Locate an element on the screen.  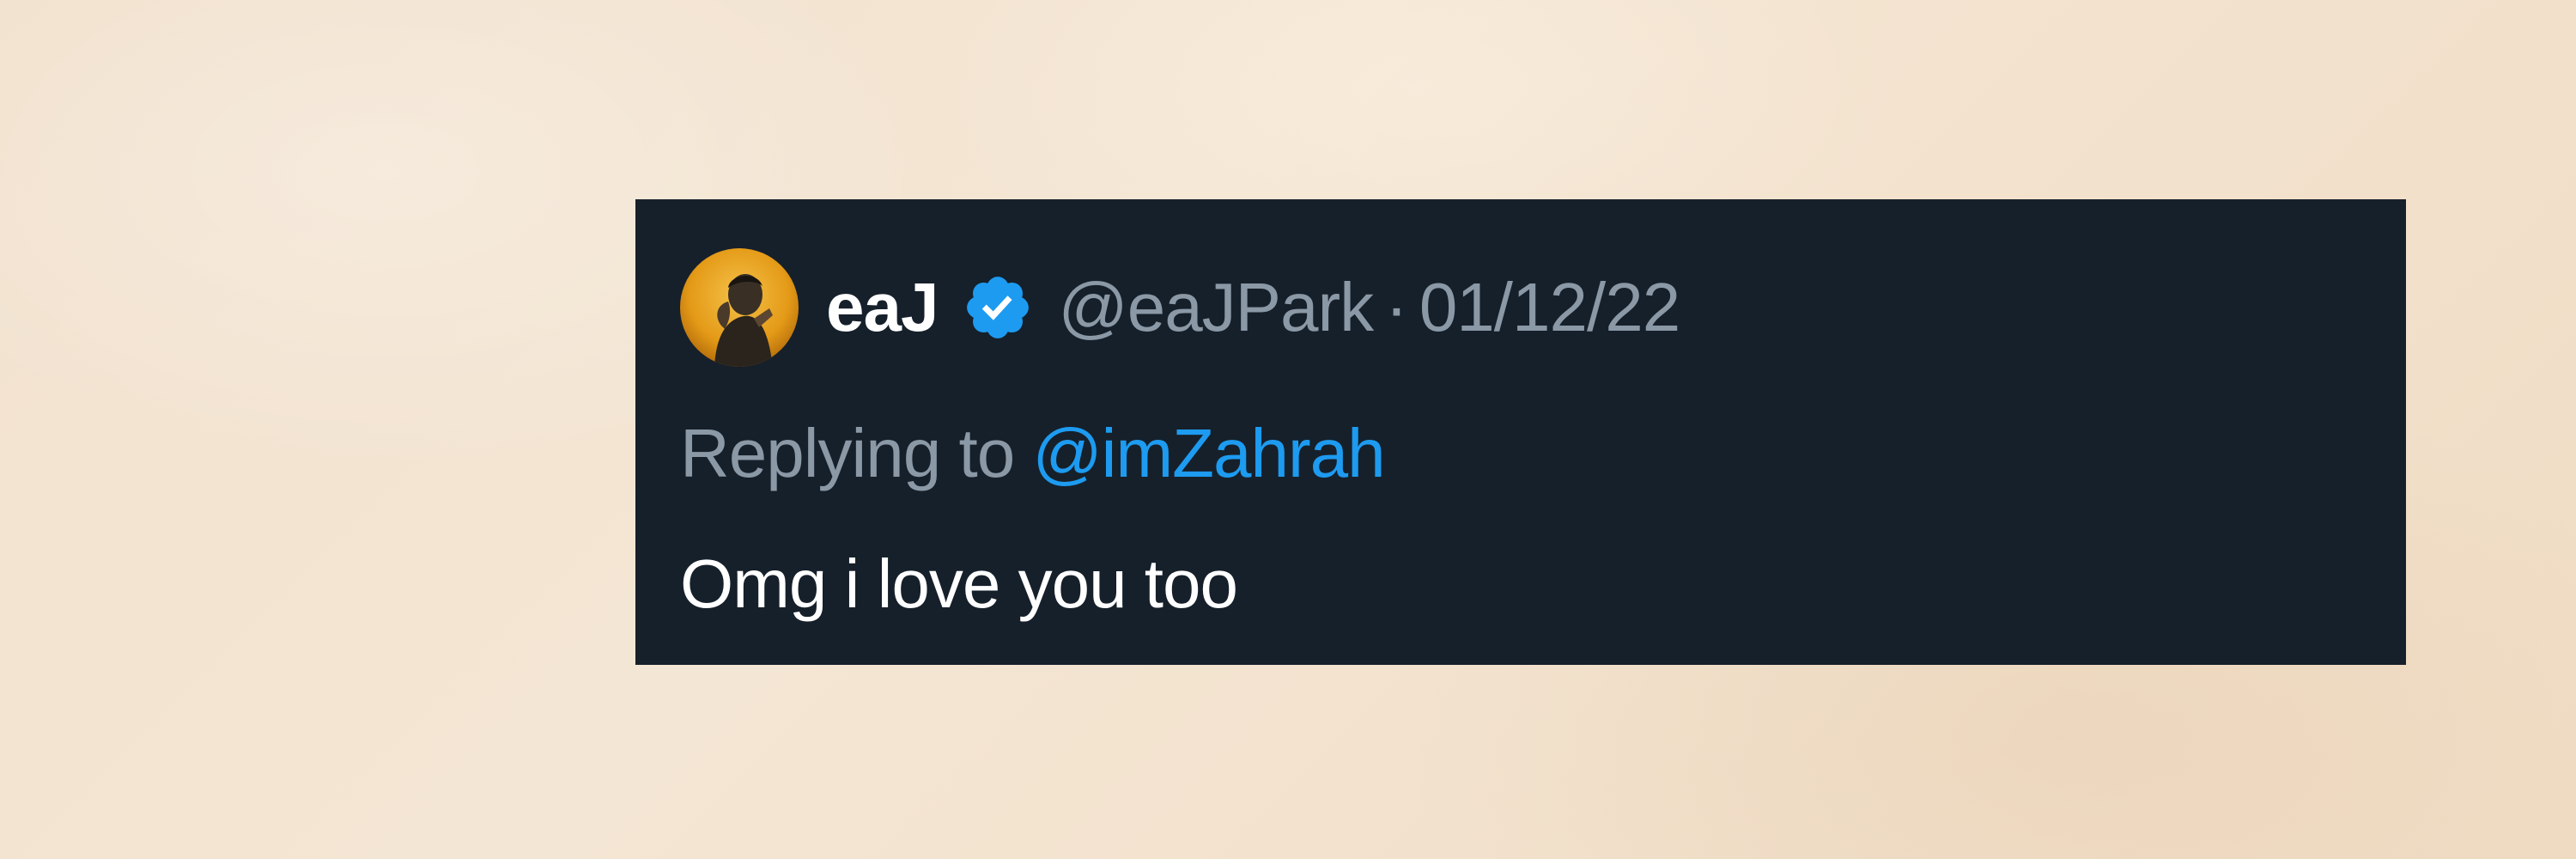
tweet-text: Omg i love you too is located at coordinates (959, 583).